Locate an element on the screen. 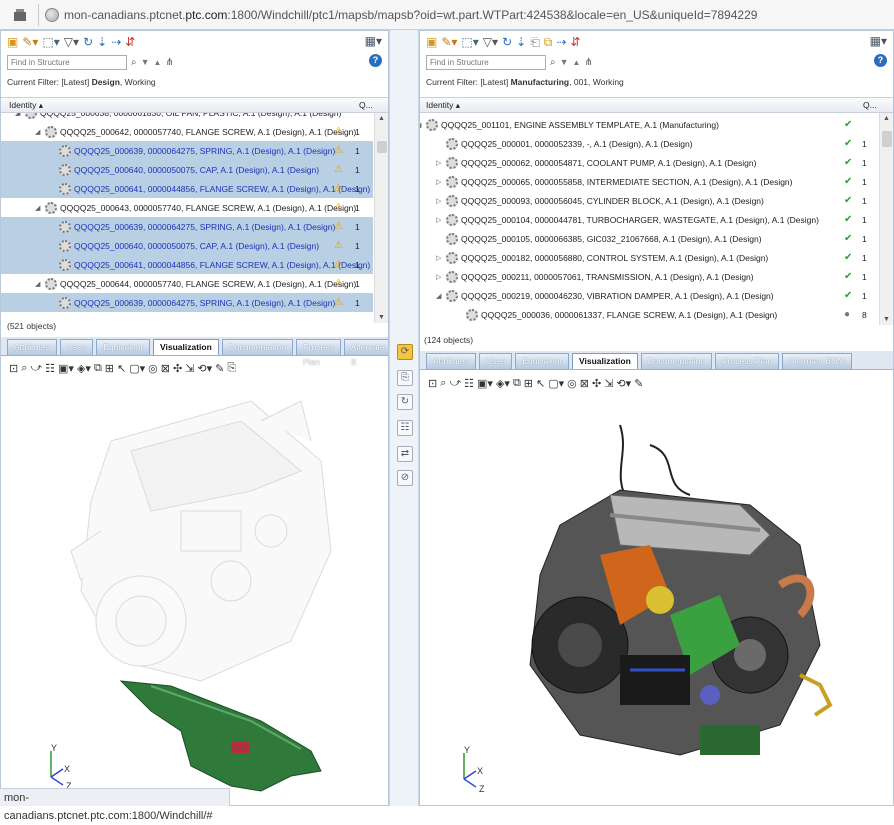 This screenshot has height=825, width=894. orient-icon: ⟲▾ is located at coordinates (623, 383).